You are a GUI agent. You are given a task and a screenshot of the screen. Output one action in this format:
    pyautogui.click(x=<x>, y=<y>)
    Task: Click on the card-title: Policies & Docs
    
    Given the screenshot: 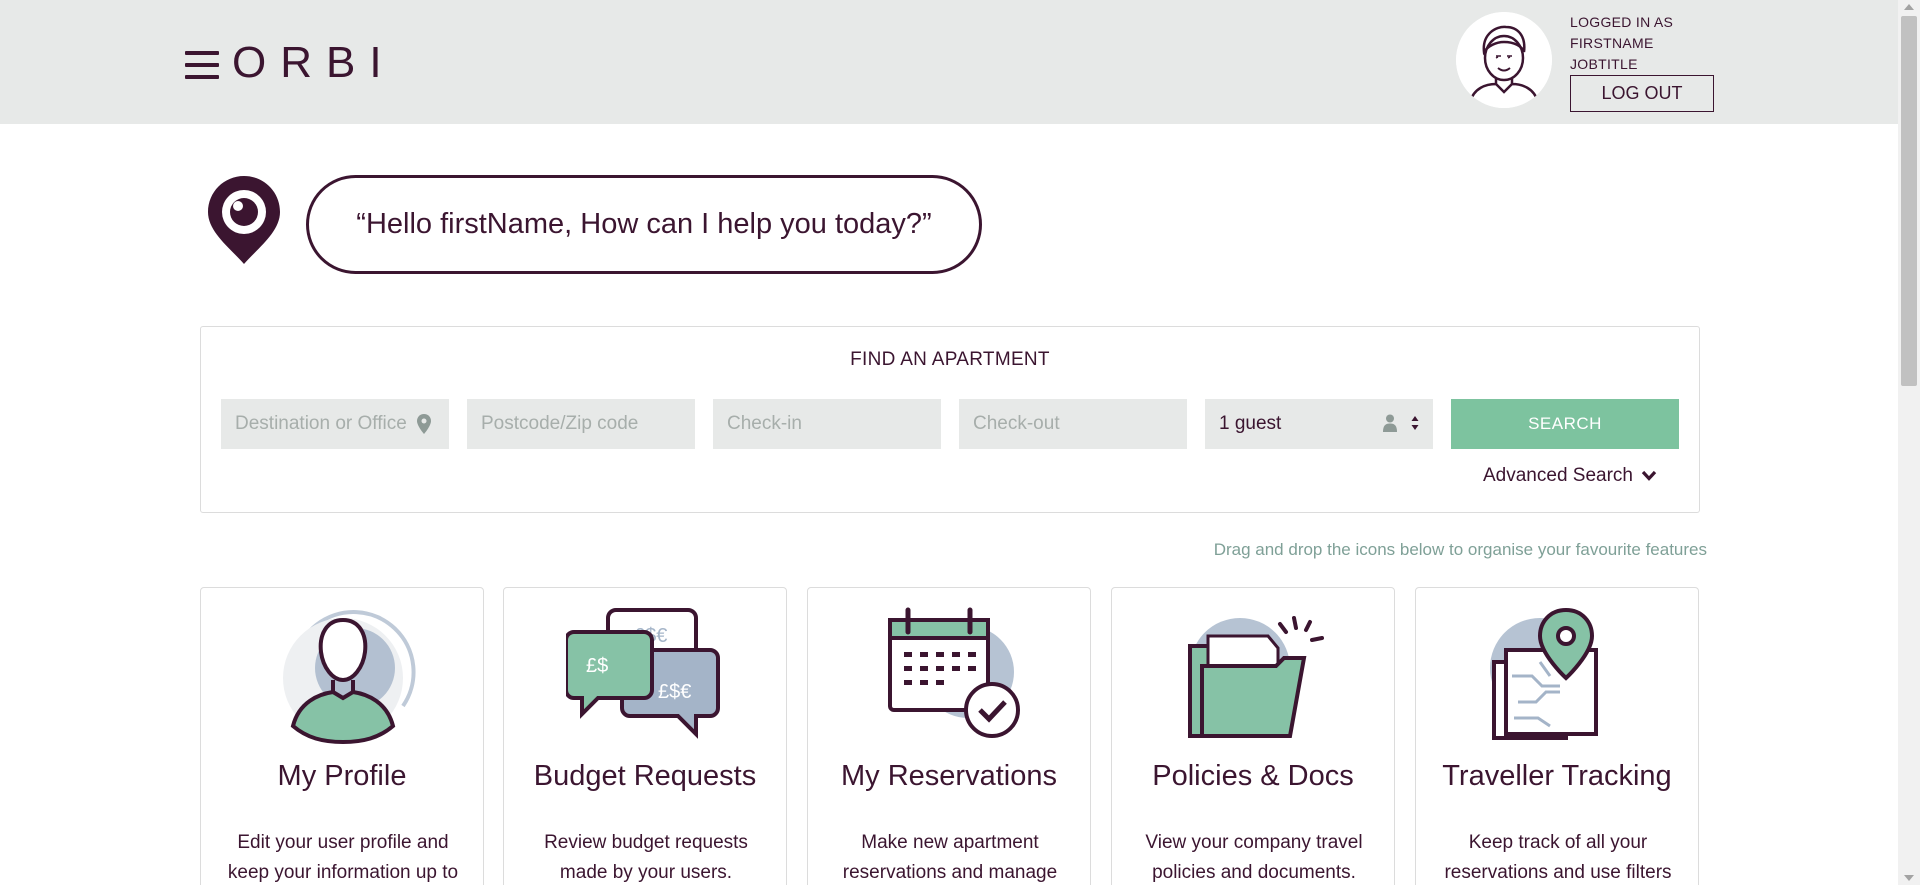 What is the action you would take?
    pyautogui.click(x=1253, y=776)
    